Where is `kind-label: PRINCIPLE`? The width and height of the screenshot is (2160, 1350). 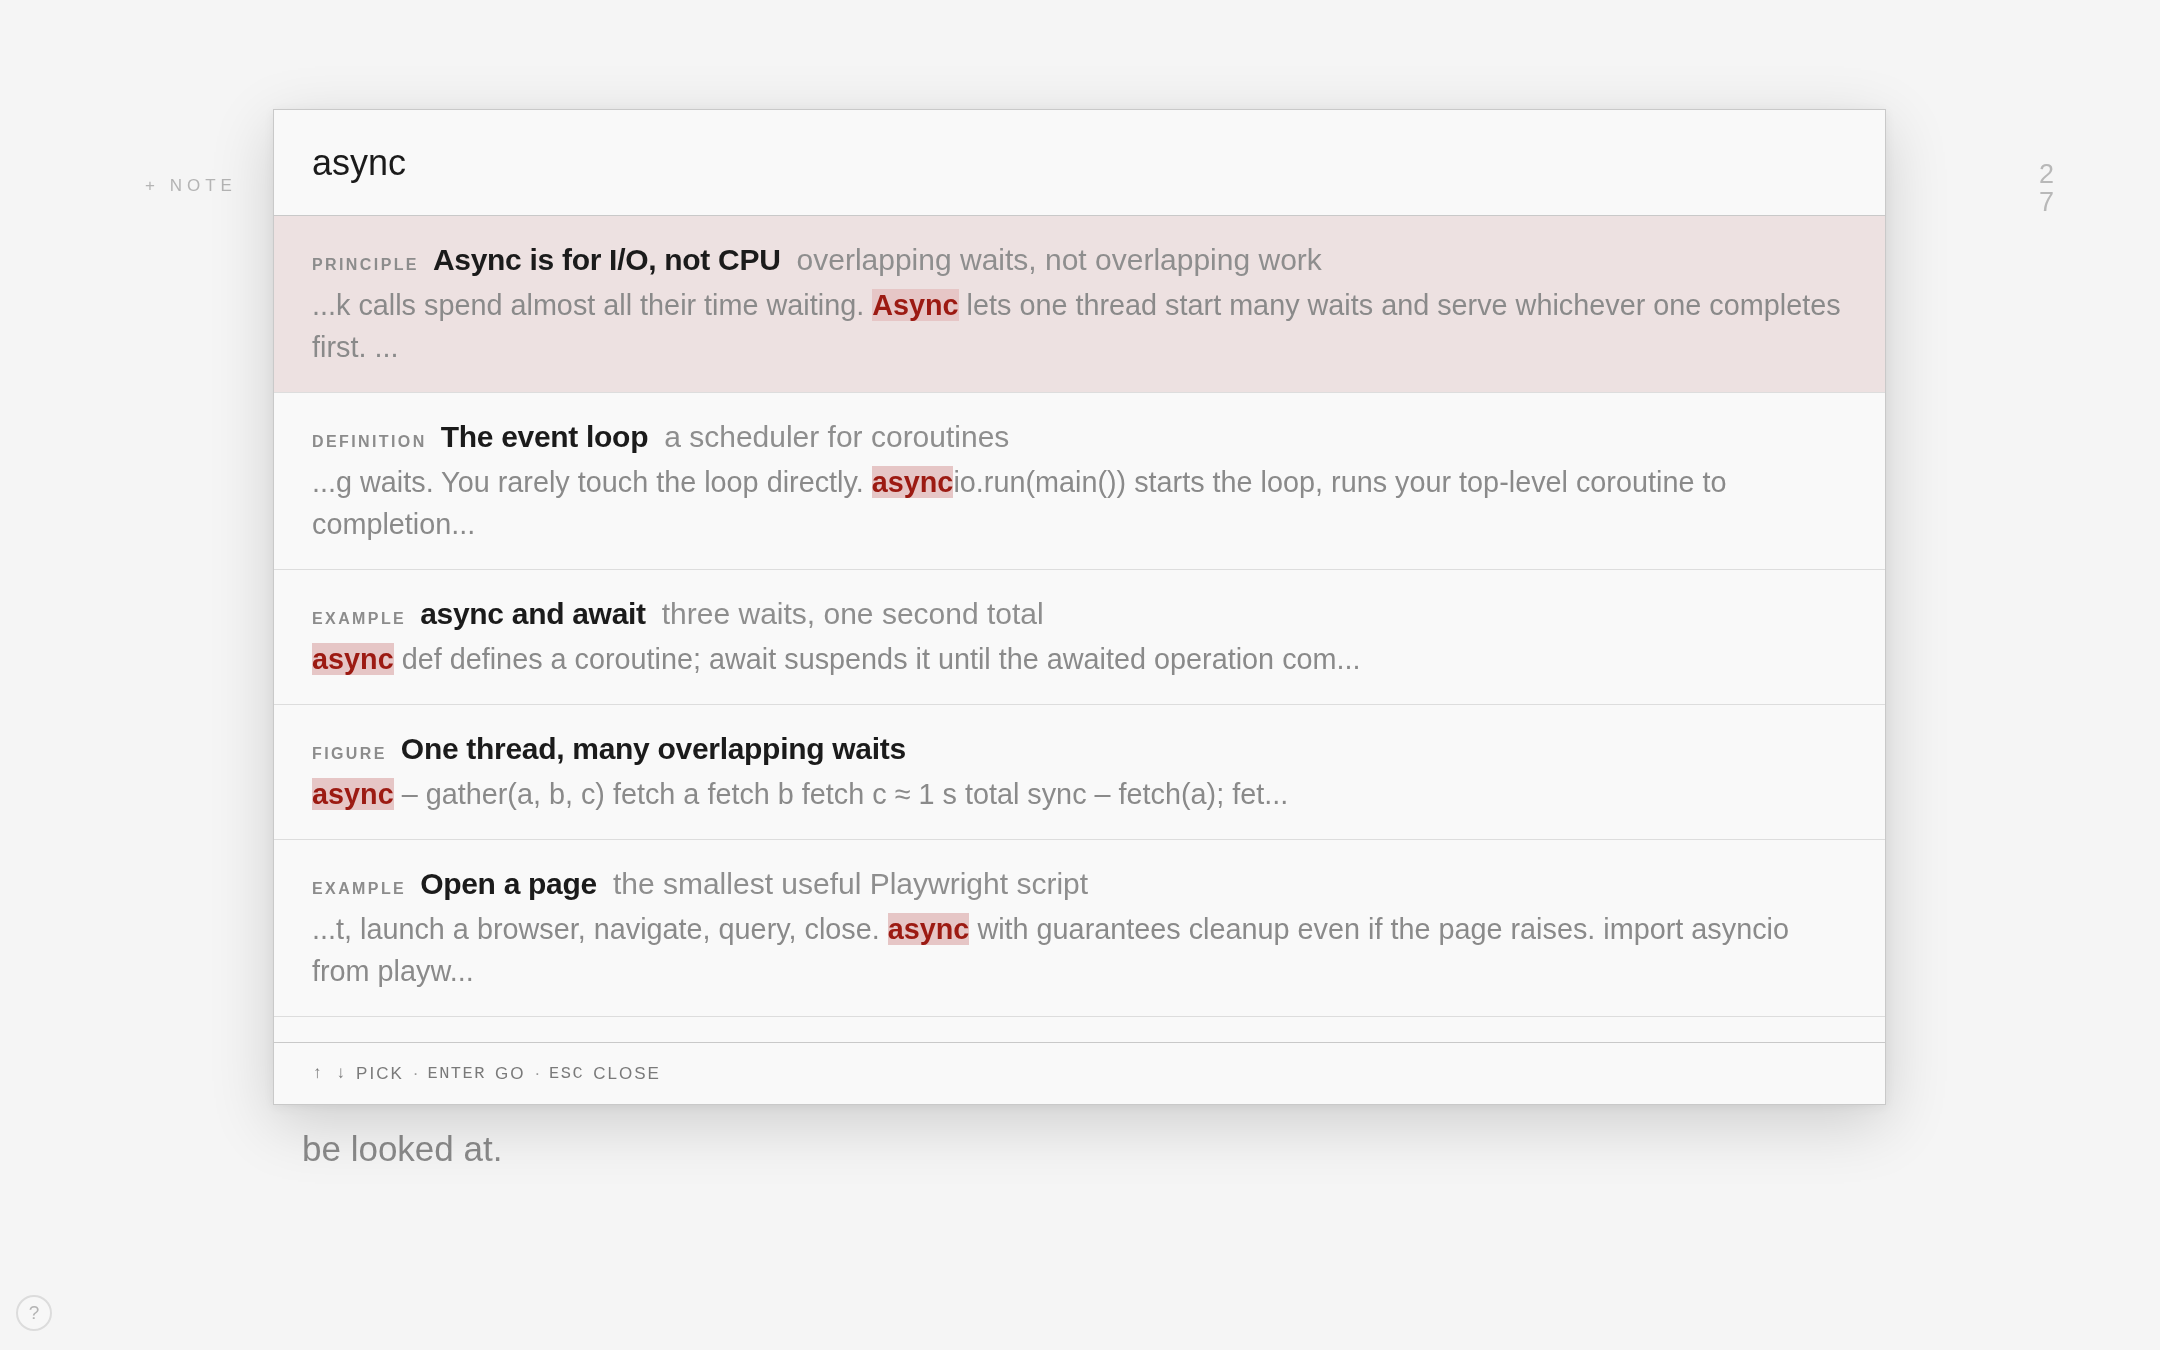
kind-label: PRINCIPLE is located at coordinates (365, 265).